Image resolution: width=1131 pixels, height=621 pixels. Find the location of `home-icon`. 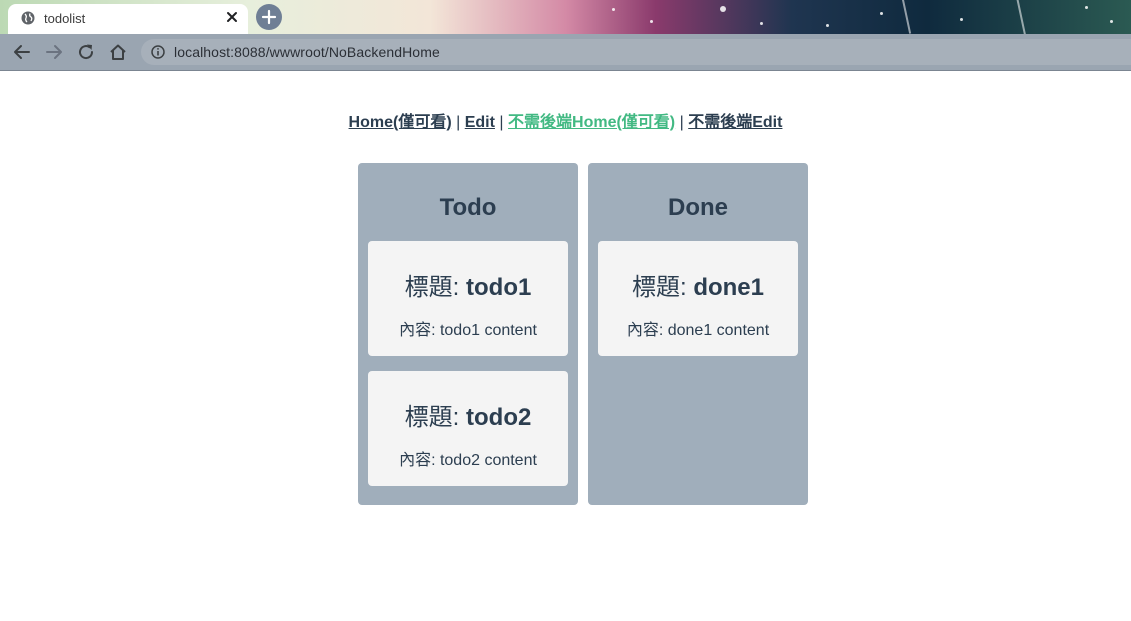

home-icon is located at coordinates (118, 52).